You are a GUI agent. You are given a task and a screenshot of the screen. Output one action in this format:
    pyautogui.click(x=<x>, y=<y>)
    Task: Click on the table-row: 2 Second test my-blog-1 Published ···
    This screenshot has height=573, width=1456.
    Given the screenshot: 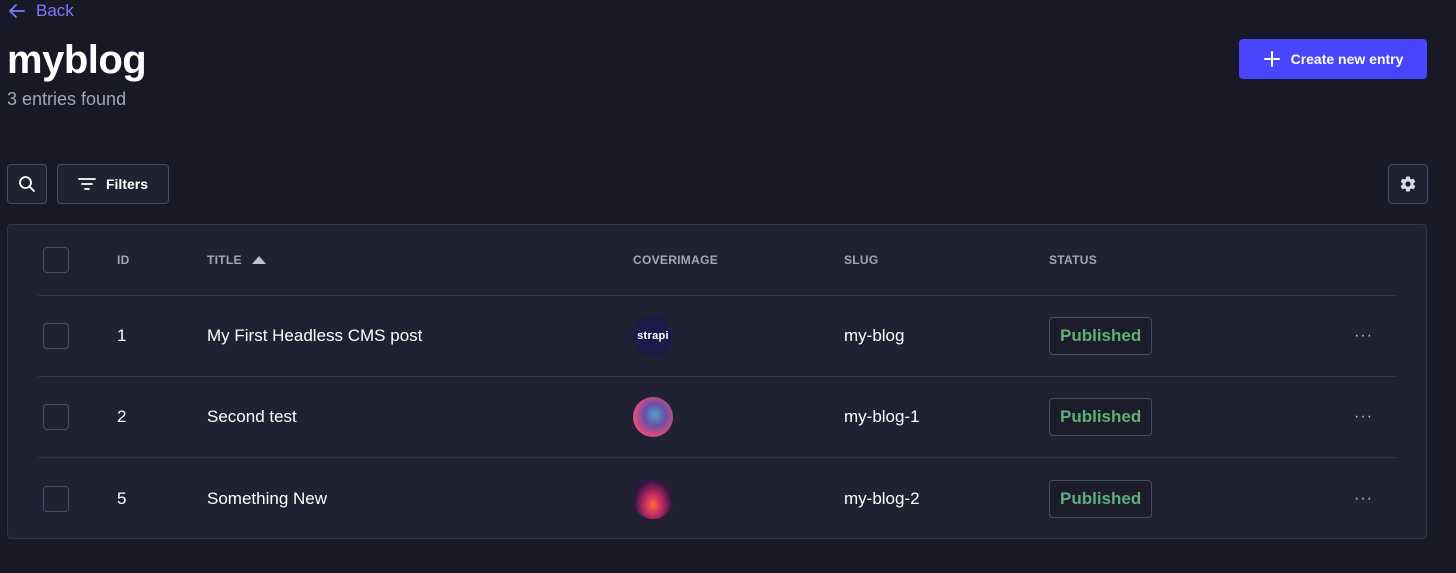 What is the action you would take?
    pyautogui.click(x=717, y=417)
    